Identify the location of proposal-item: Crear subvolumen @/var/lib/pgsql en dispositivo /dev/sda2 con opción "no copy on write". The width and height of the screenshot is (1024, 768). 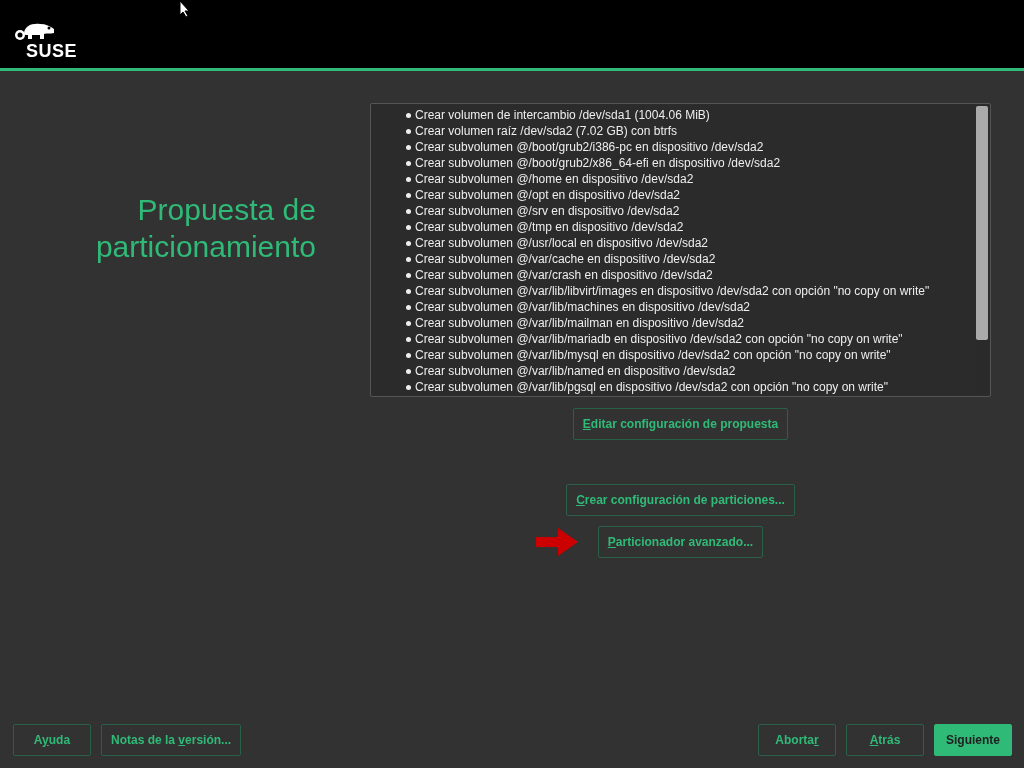
(651, 387).